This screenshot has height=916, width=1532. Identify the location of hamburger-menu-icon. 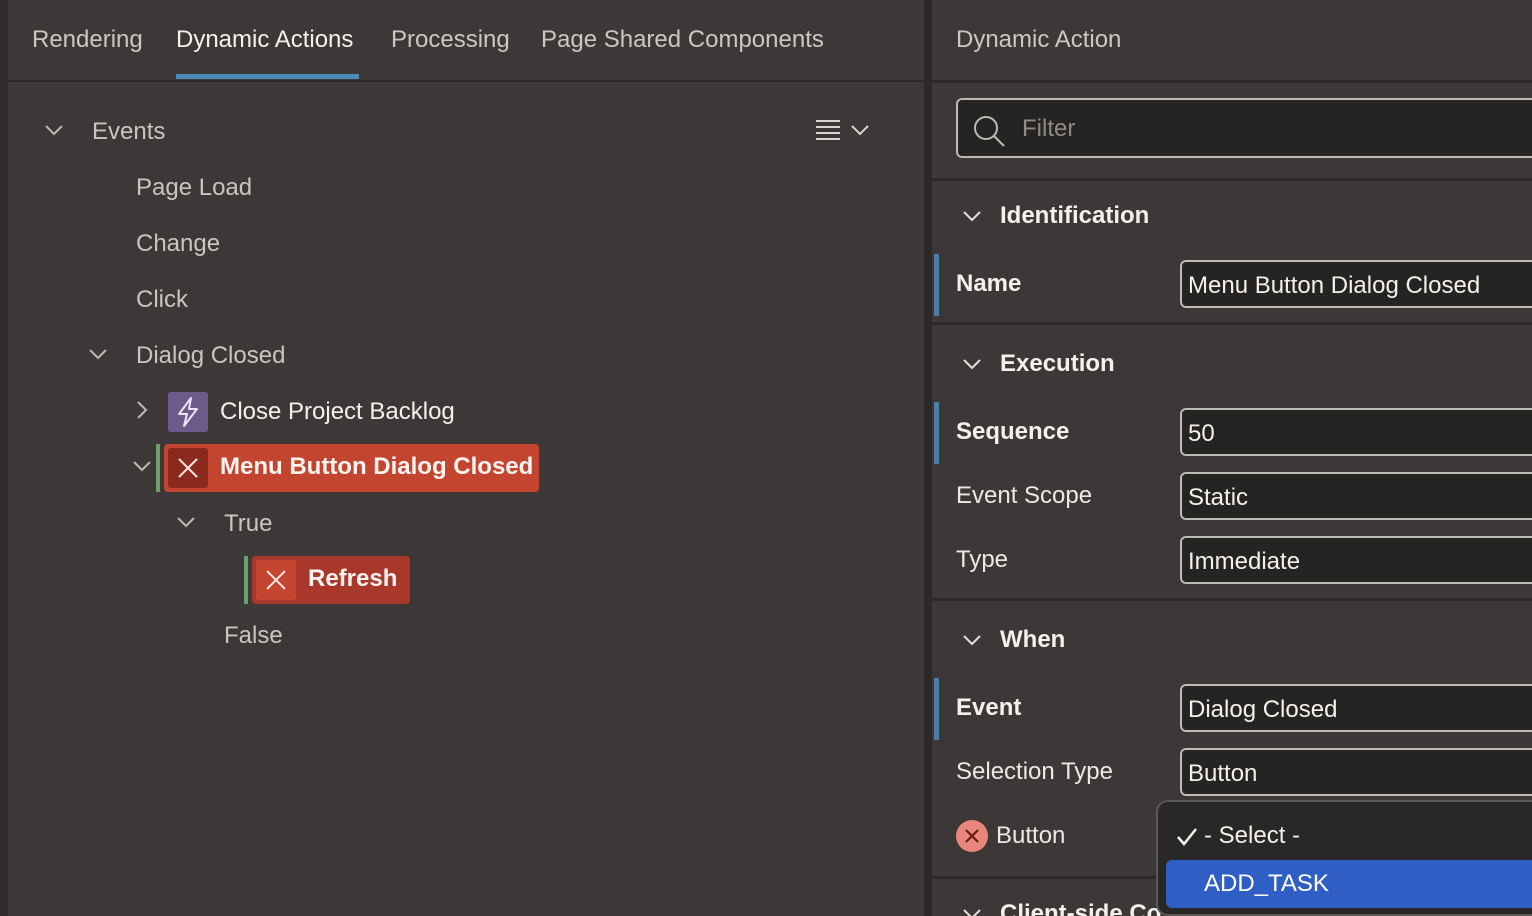
(842, 130).